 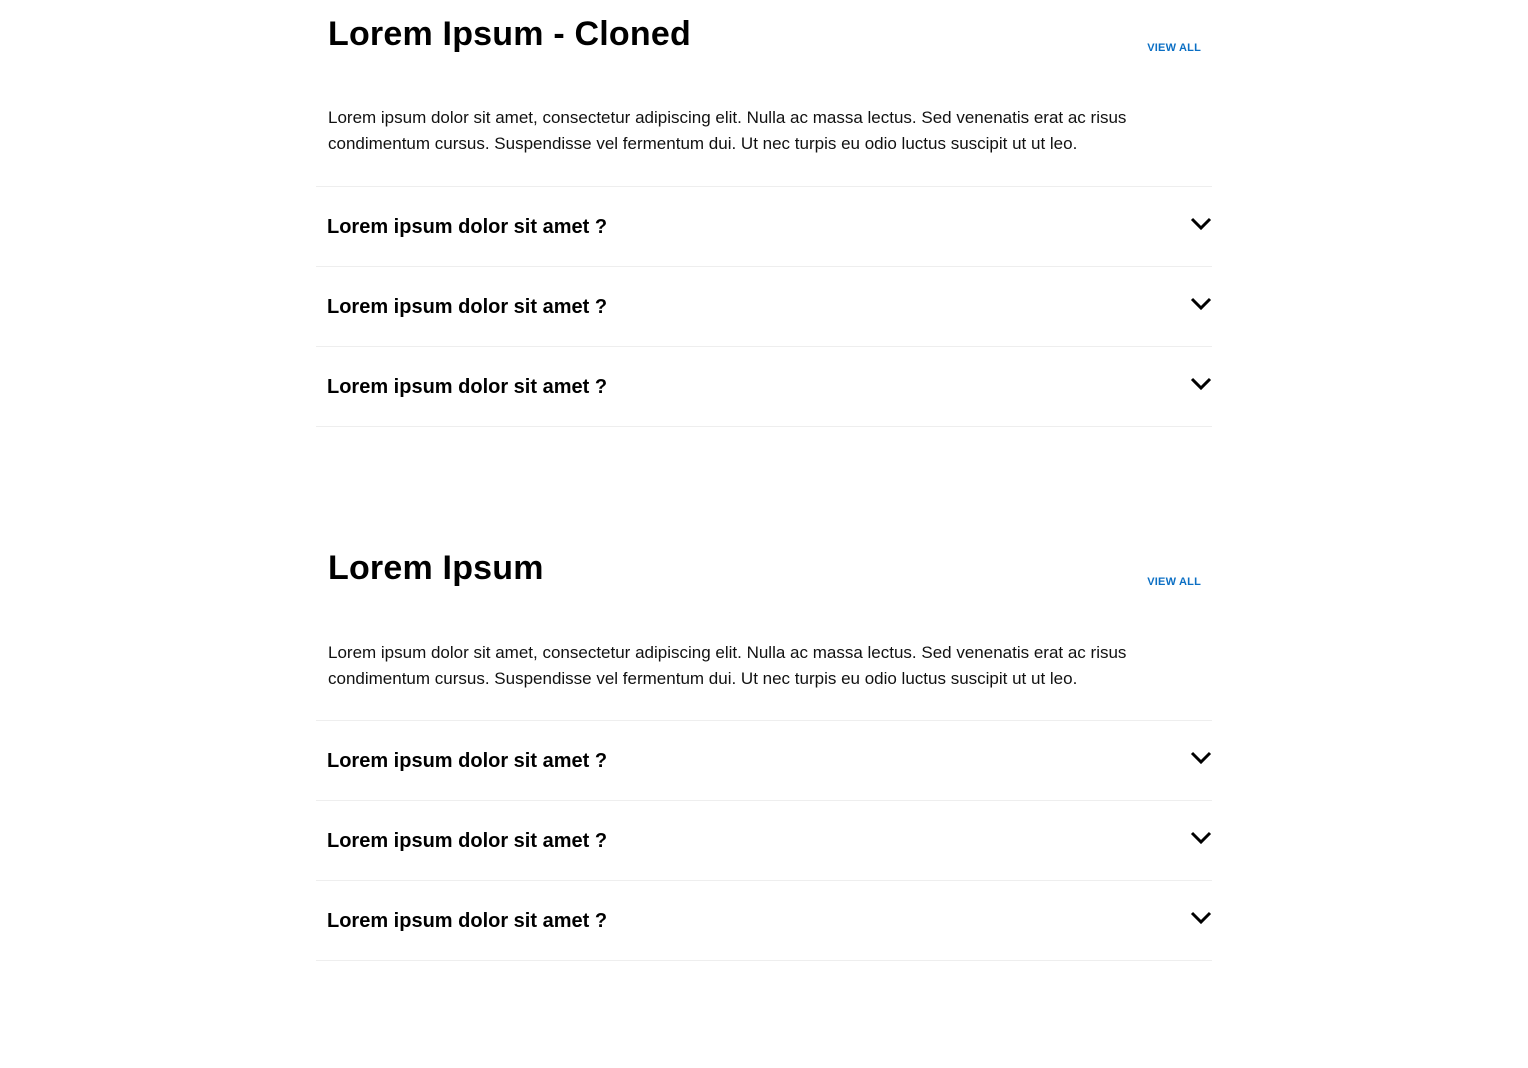 I want to click on section-title: Lorem Ipsum, so click(x=436, y=568).